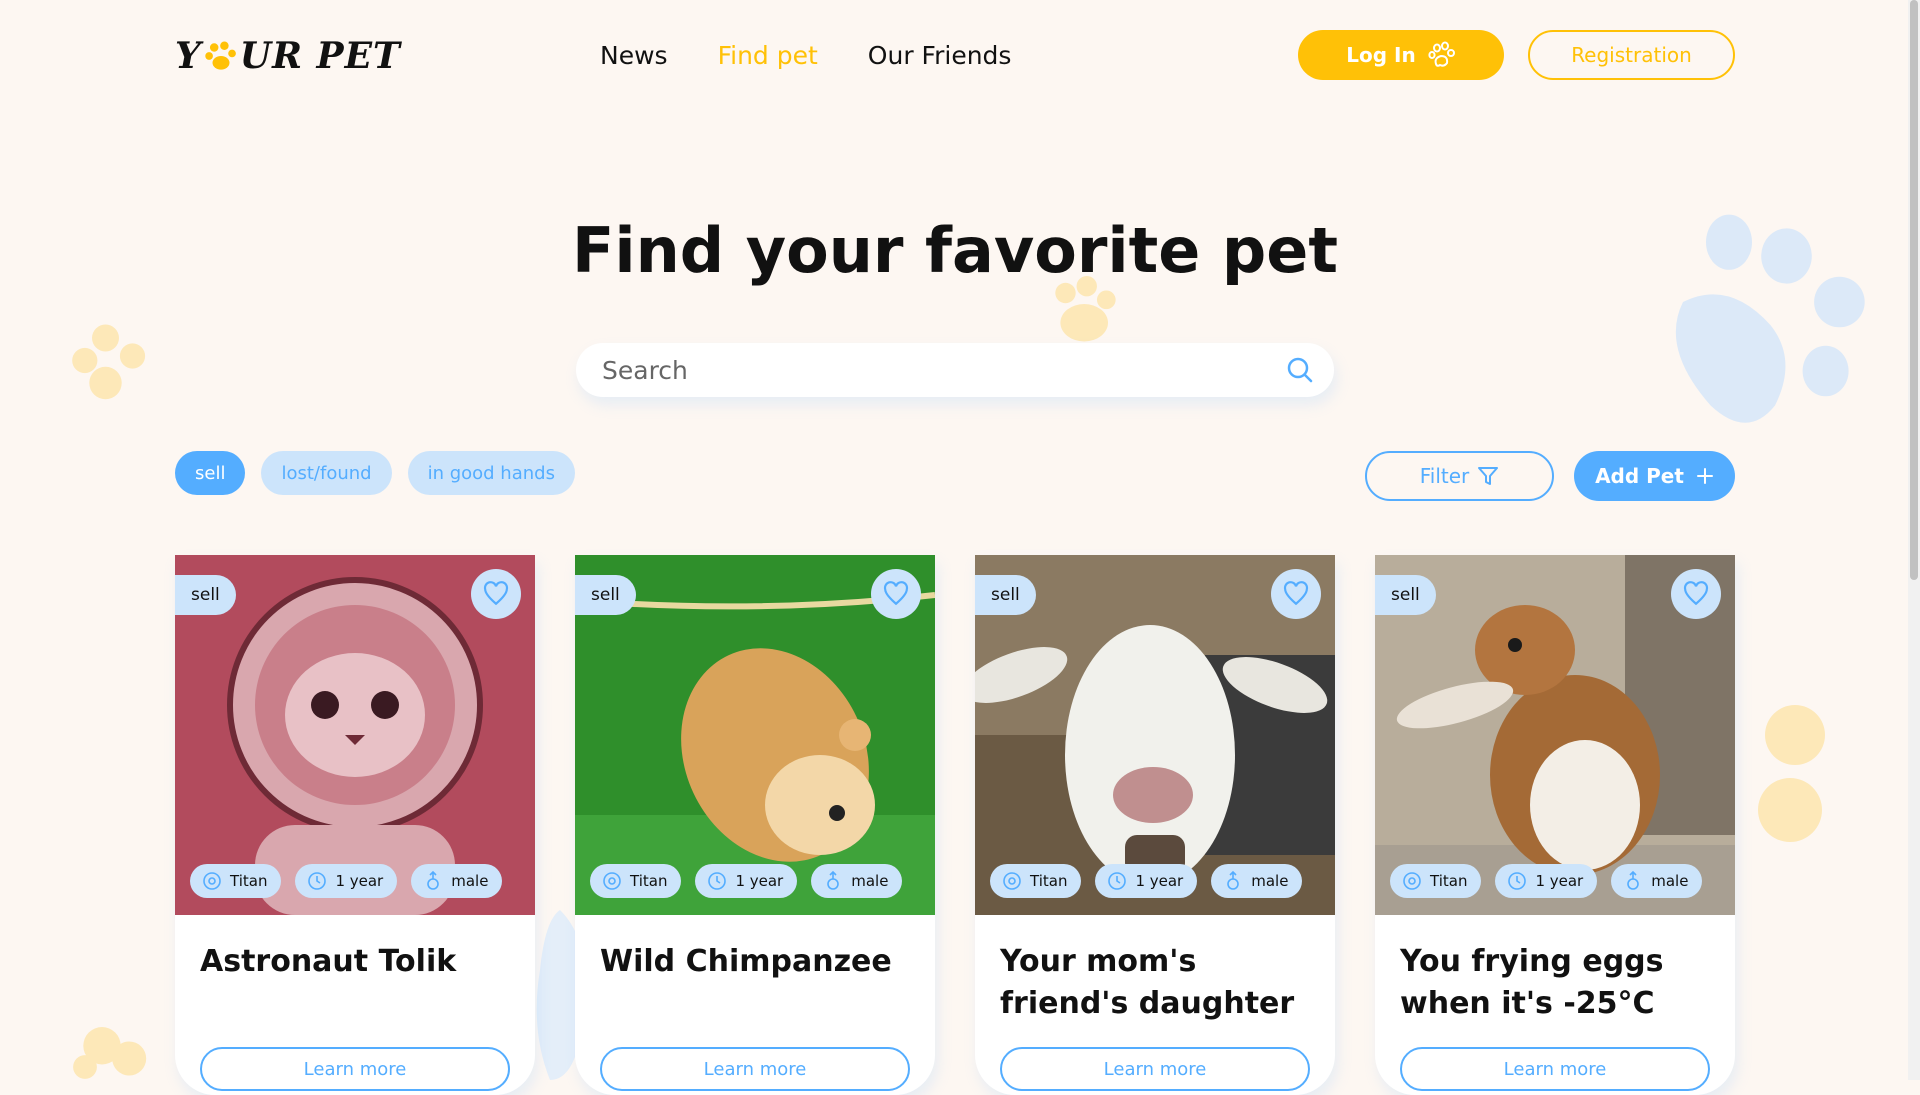  Describe the element at coordinates (1444, 476) in the screenshot. I see `filter-label: Filter` at that location.